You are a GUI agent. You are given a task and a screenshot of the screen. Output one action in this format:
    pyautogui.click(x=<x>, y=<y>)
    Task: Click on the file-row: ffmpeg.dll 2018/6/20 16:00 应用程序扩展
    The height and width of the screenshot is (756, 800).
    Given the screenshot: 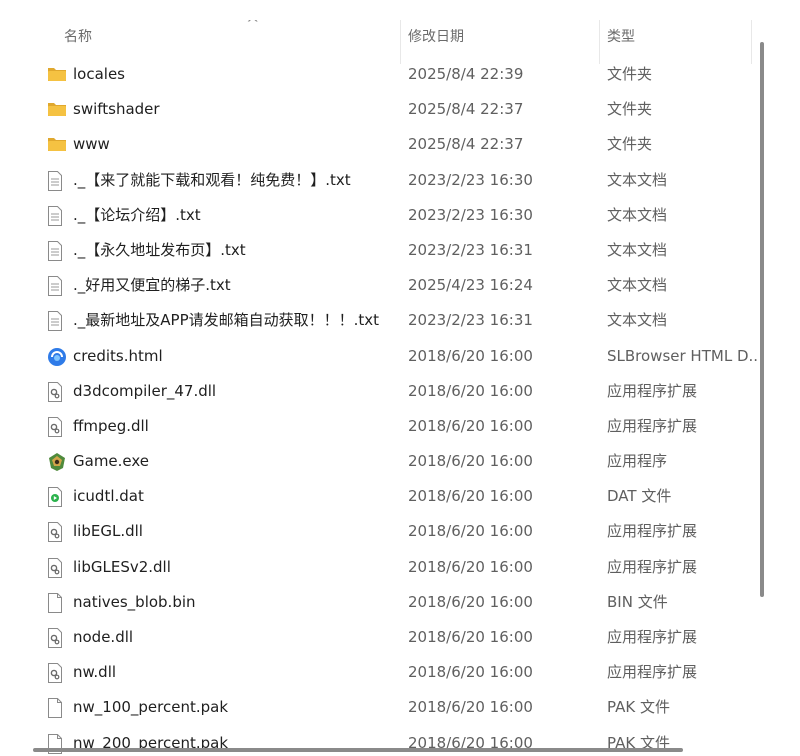 What is the action you would take?
    pyautogui.click(x=392, y=426)
    